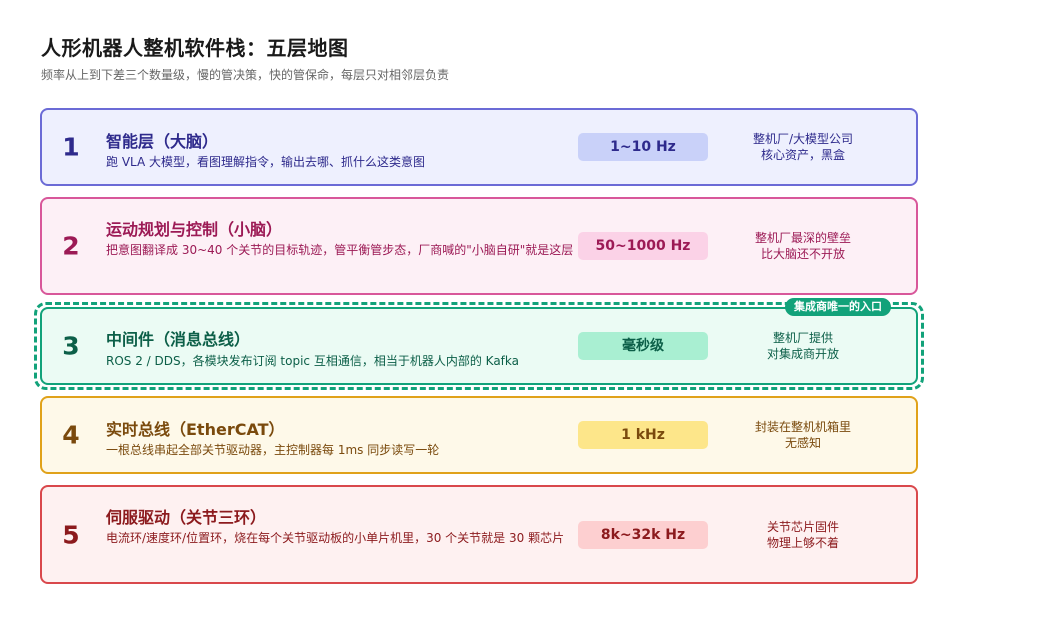 The image size is (1040, 625). I want to click on layer-note: 整机厂提供 对集成商开放, so click(803, 346).